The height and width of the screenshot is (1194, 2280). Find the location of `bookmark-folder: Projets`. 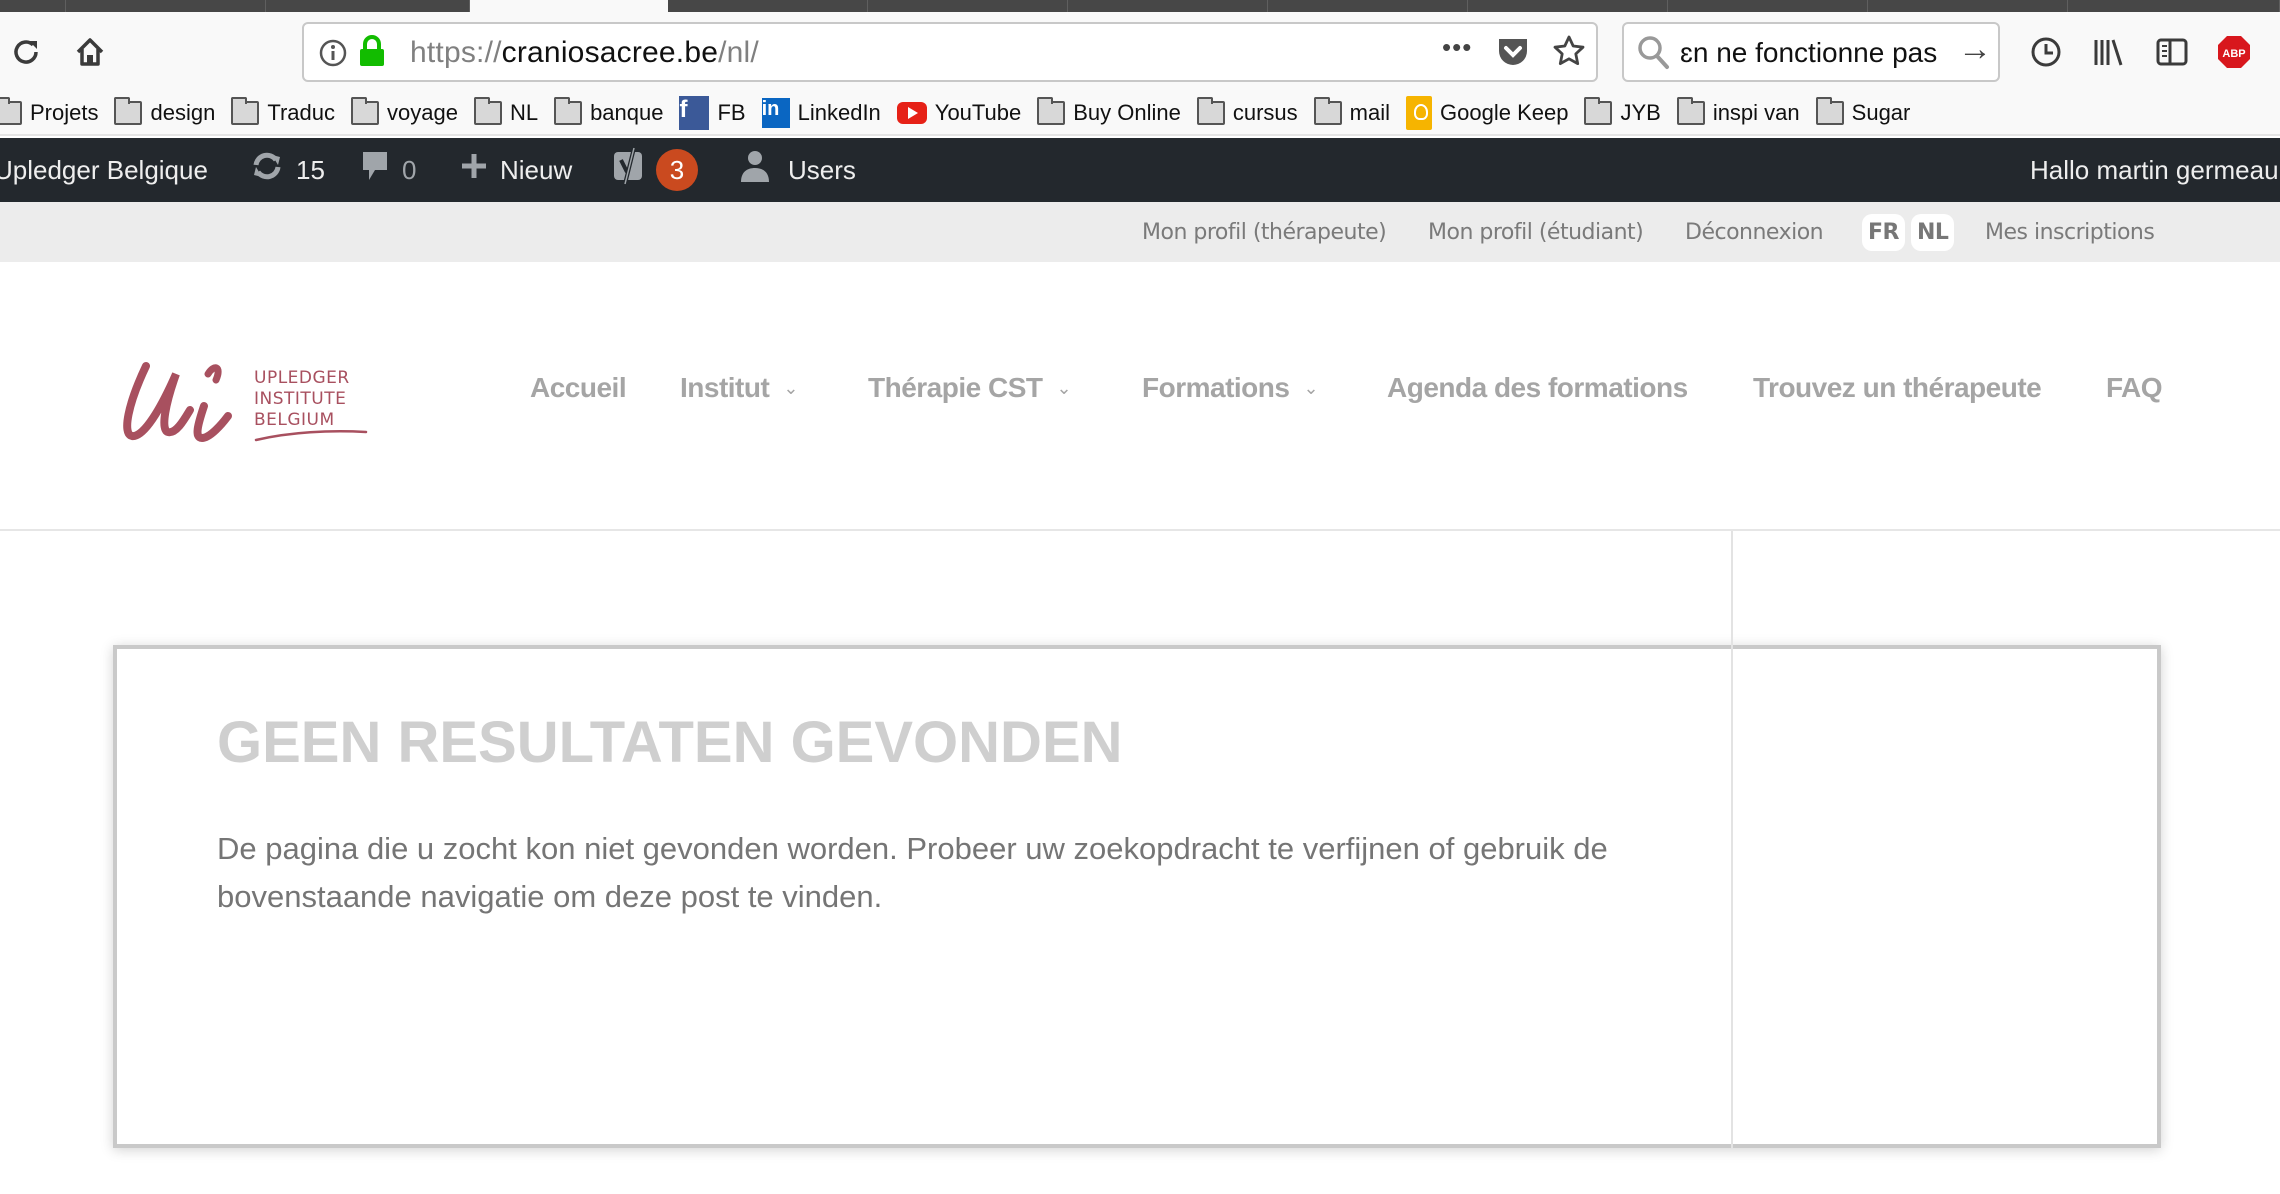

bookmark-folder: Projets is located at coordinates (49, 113).